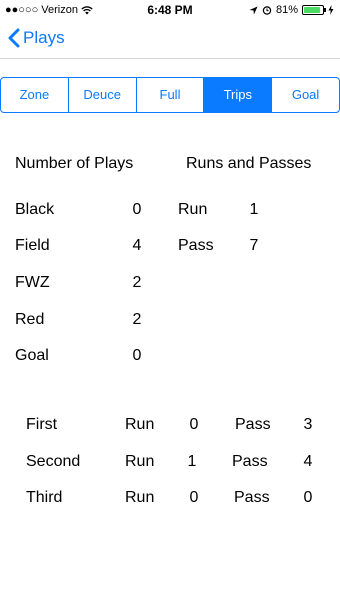 This screenshot has height=604, width=340. Describe the element at coordinates (194, 497) in the screenshot. I see `down-third-run-count: 0` at that location.